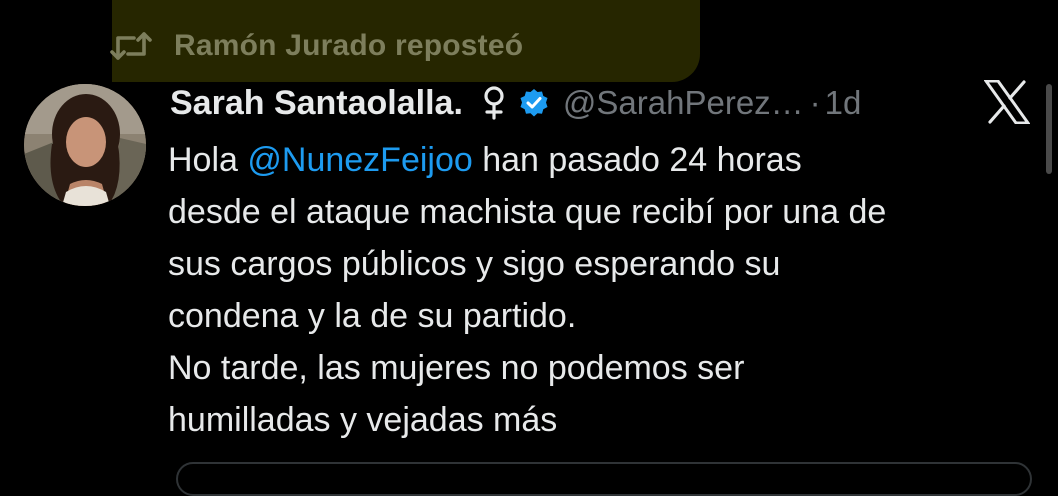  I want to click on tweet-line: No tarde, las mujeres no podemos ser, so click(456, 368).